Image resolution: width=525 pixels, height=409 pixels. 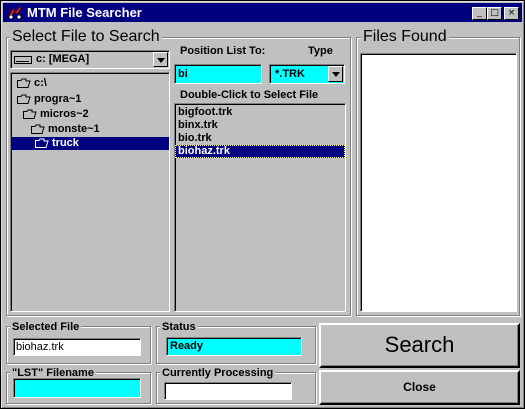 I want to click on position-label: Position List To:, so click(x=223, y=51).